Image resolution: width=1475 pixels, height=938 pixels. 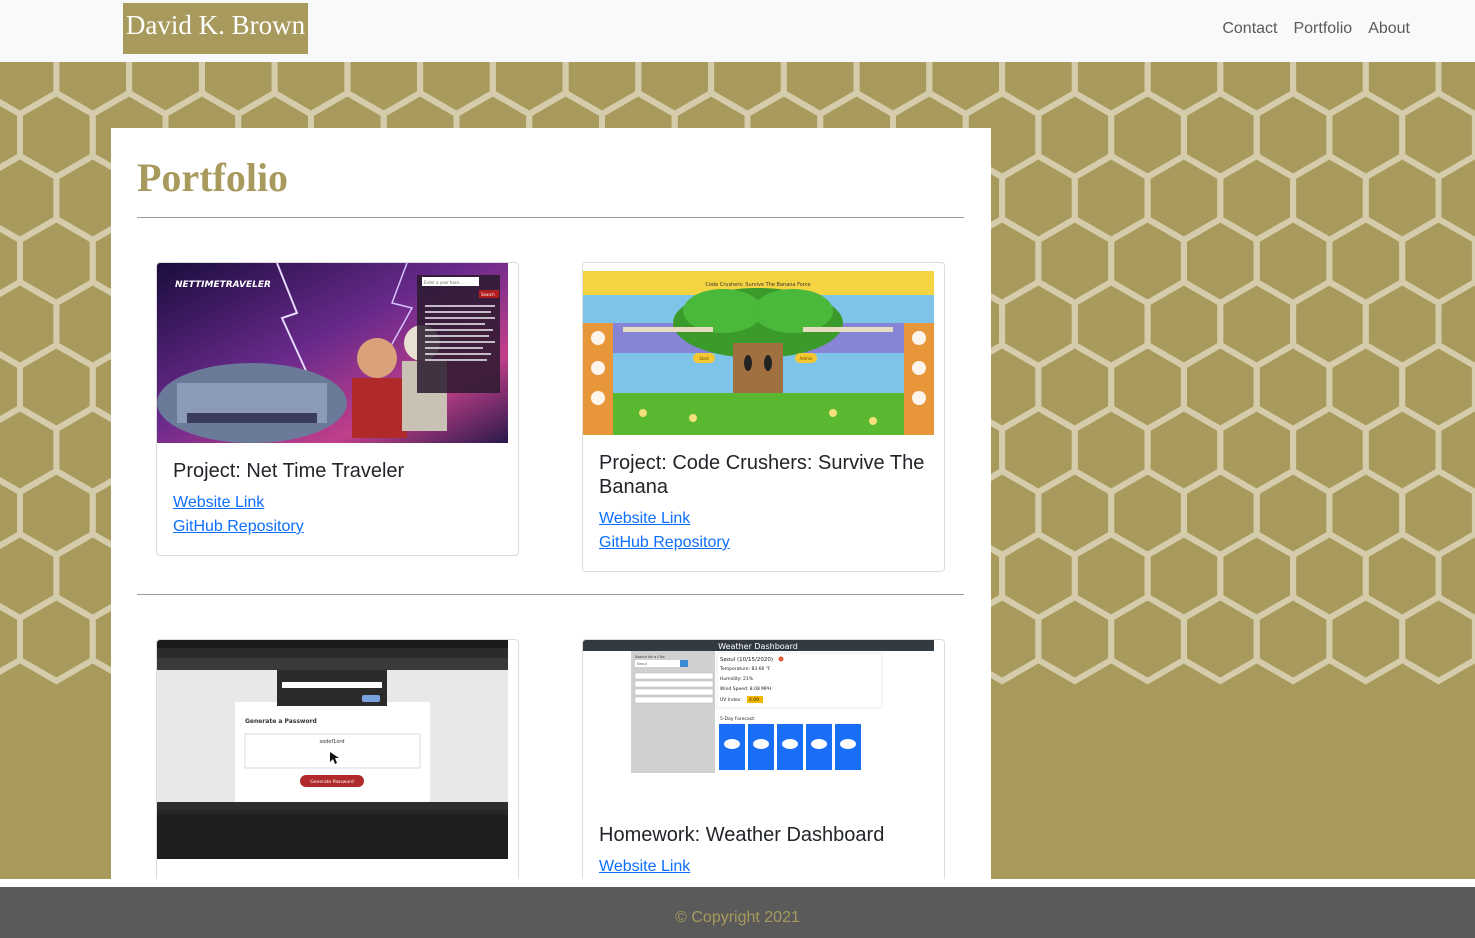 What do you see at coordinates (1389, 29) in the screenshot?
I see `nav-link-about: About` at bounding box center [1389, 29].